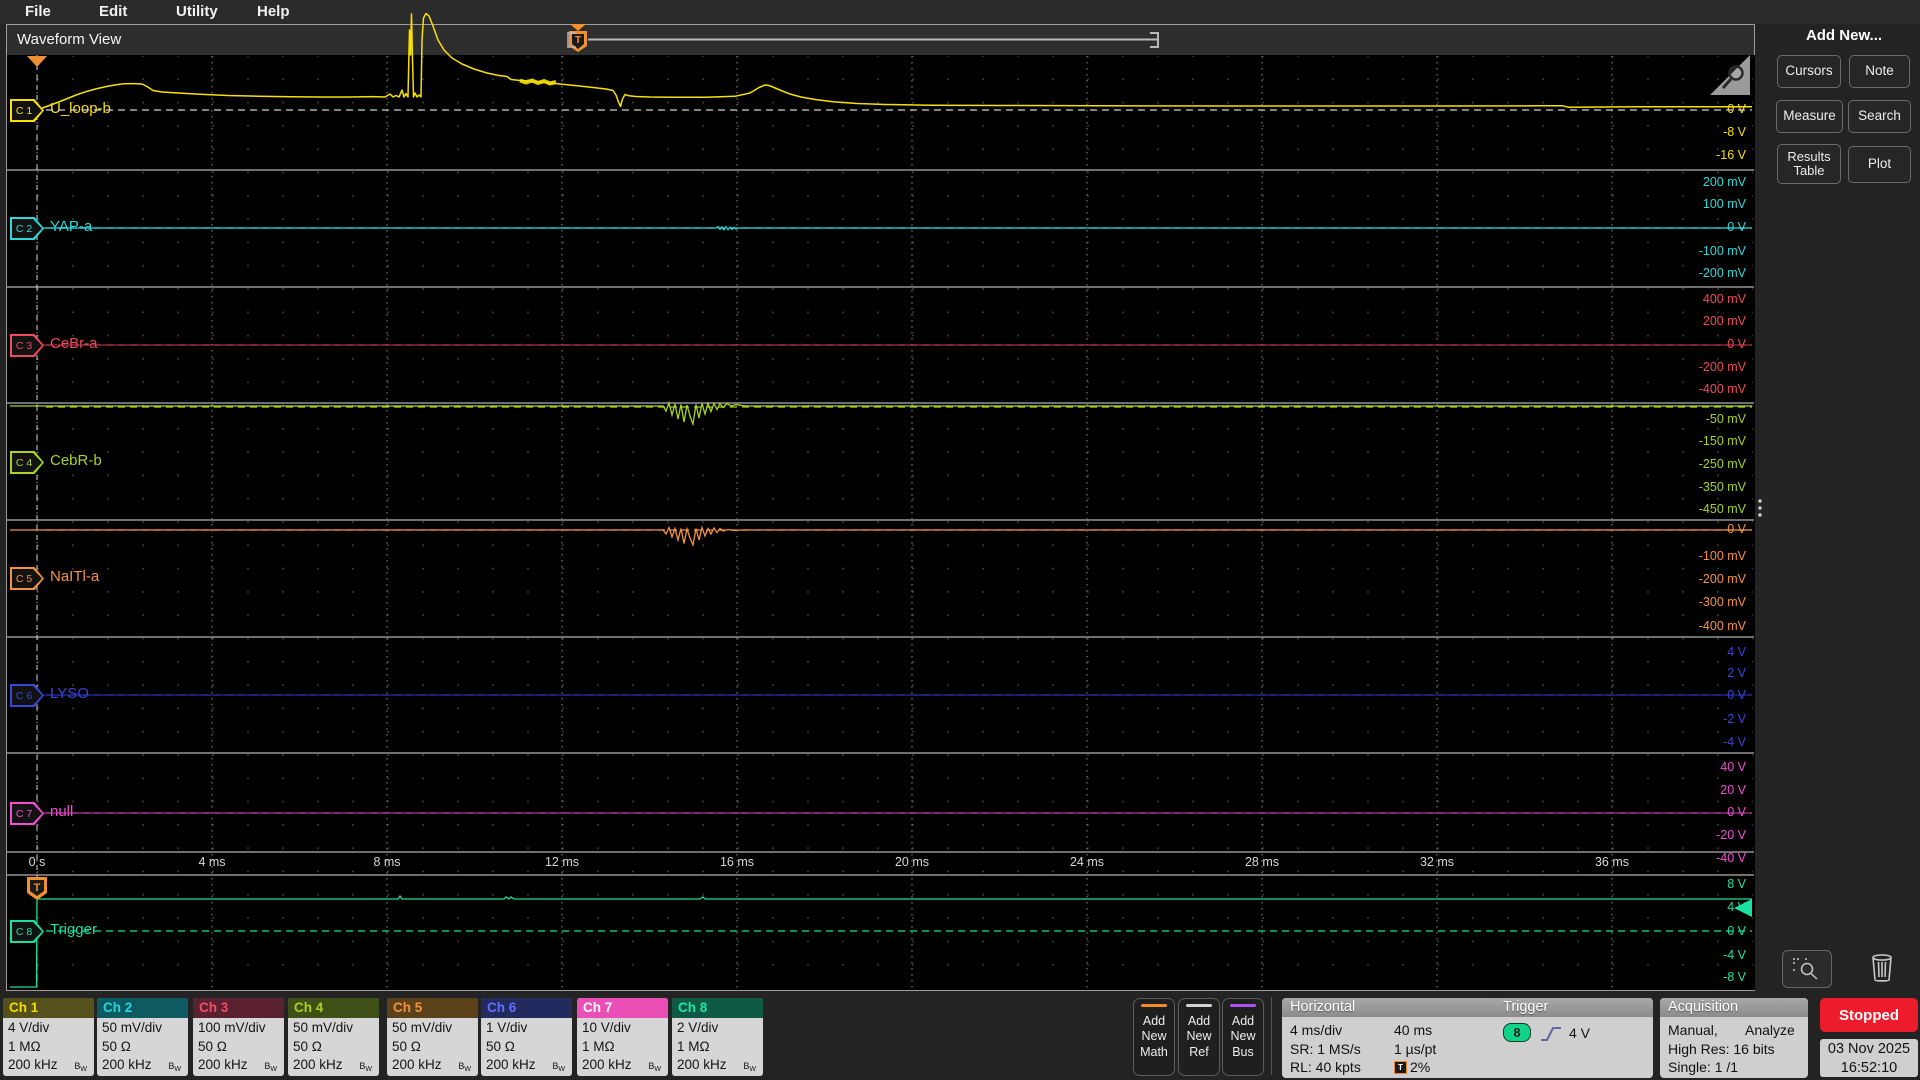 Image resolution: width=1920 pixels, height=1080 pixels. I want to click on ch8-settings-badge: Ch 8 2 V/div 1 MΩ 200 kHz BW, so click(717, 1037).